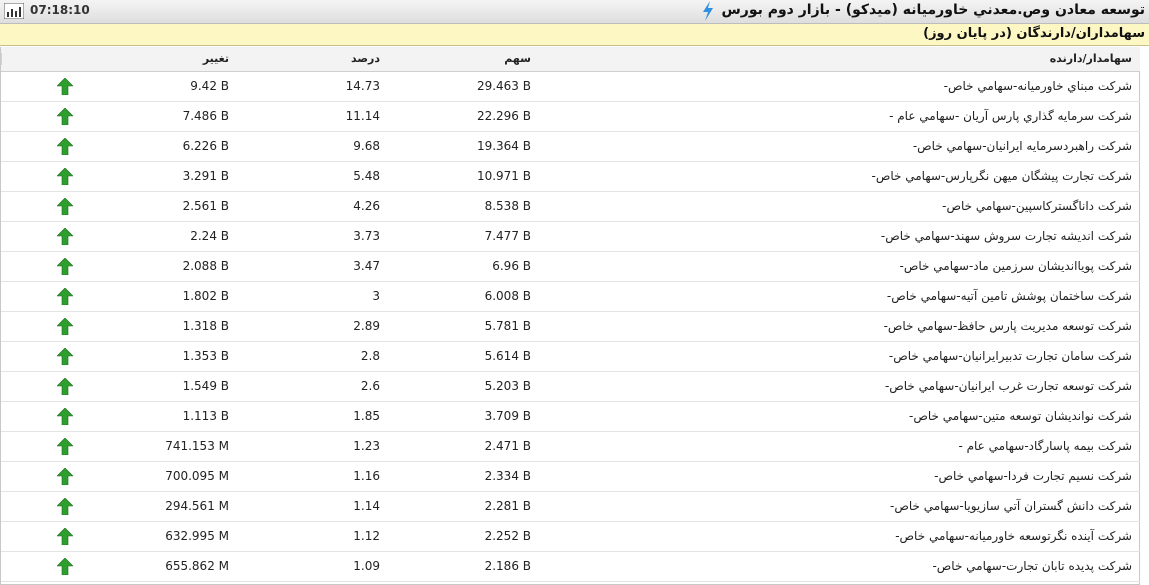  I want to click on holder-name-cell: شركت بيمه پاسارگاد-سهامي عام -, so click(839, 446).